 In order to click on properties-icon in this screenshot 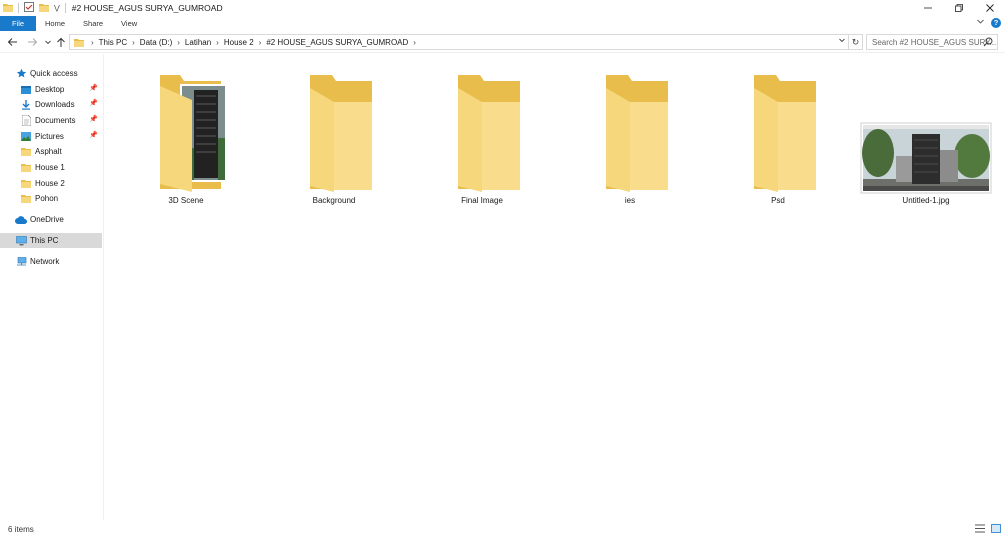, I will do `click(29, 8)`.